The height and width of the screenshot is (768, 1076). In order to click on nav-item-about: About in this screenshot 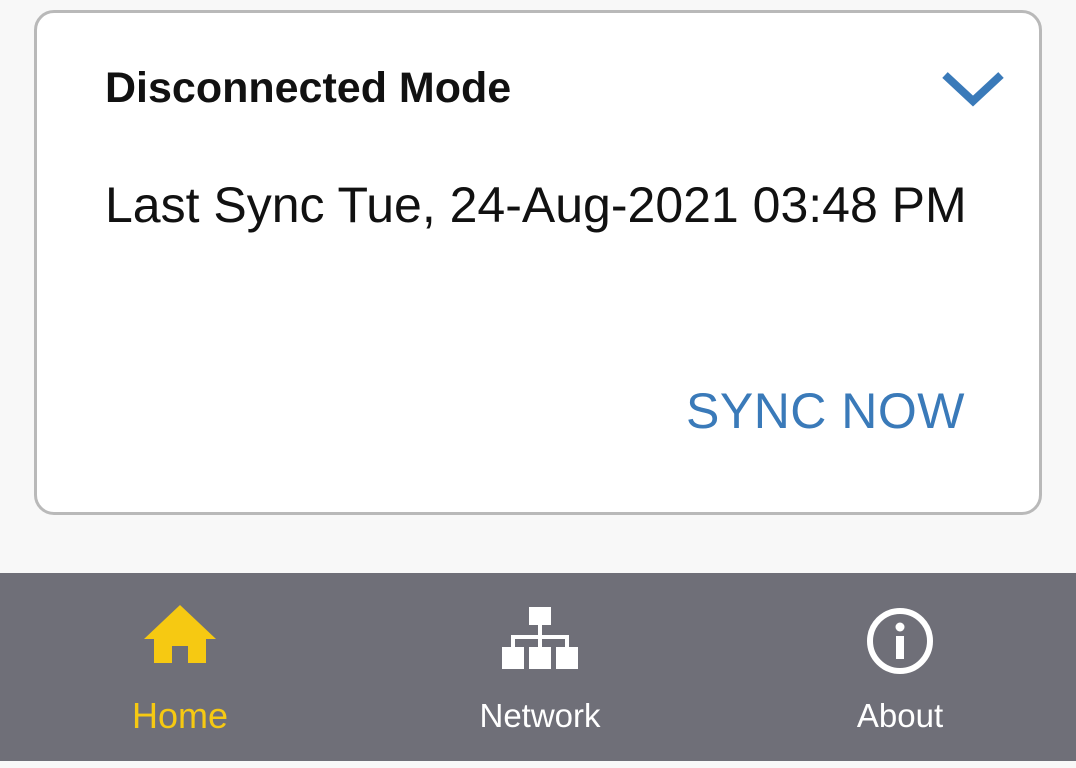, I will do `click(900, 667)`.